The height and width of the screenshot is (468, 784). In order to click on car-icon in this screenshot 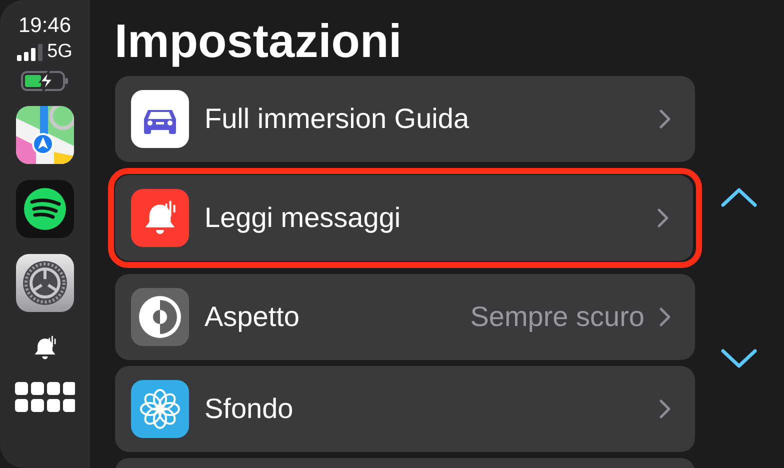, I will do `click(159, 119)`.